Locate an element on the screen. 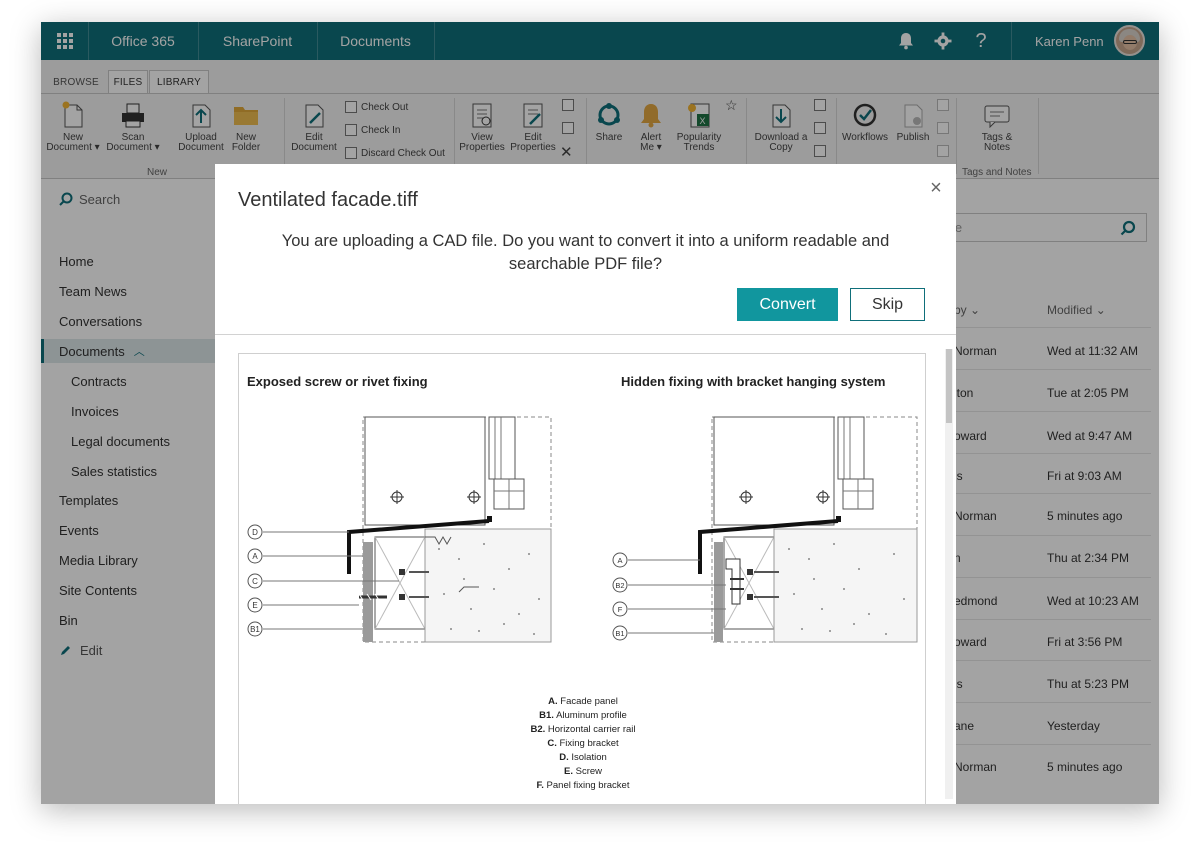 The height and width of the screenshot is (866, 1201). legend-text: Facade panel is located at coordinates (589, 701).